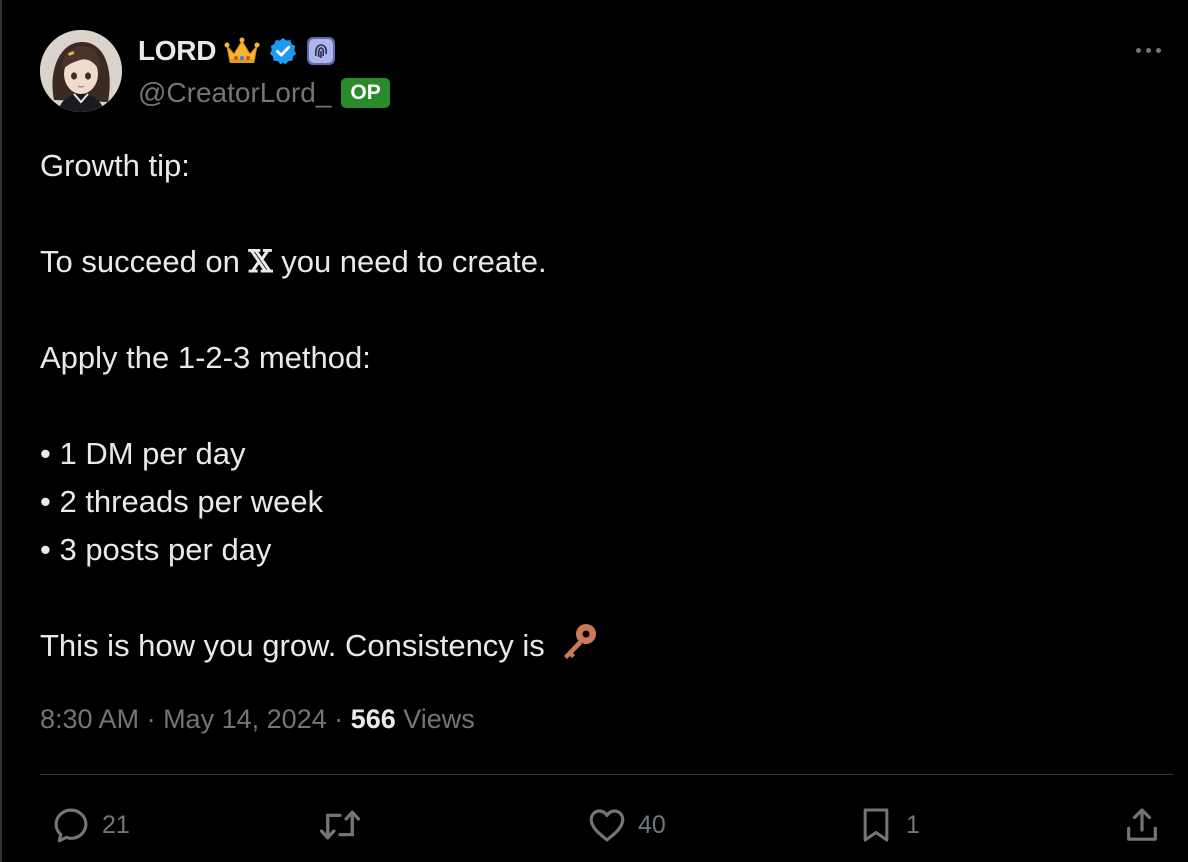 The image size is (1188, 862). Describe the element at coordinates (606, 774) in the screenshot. I see `divider` at that location.